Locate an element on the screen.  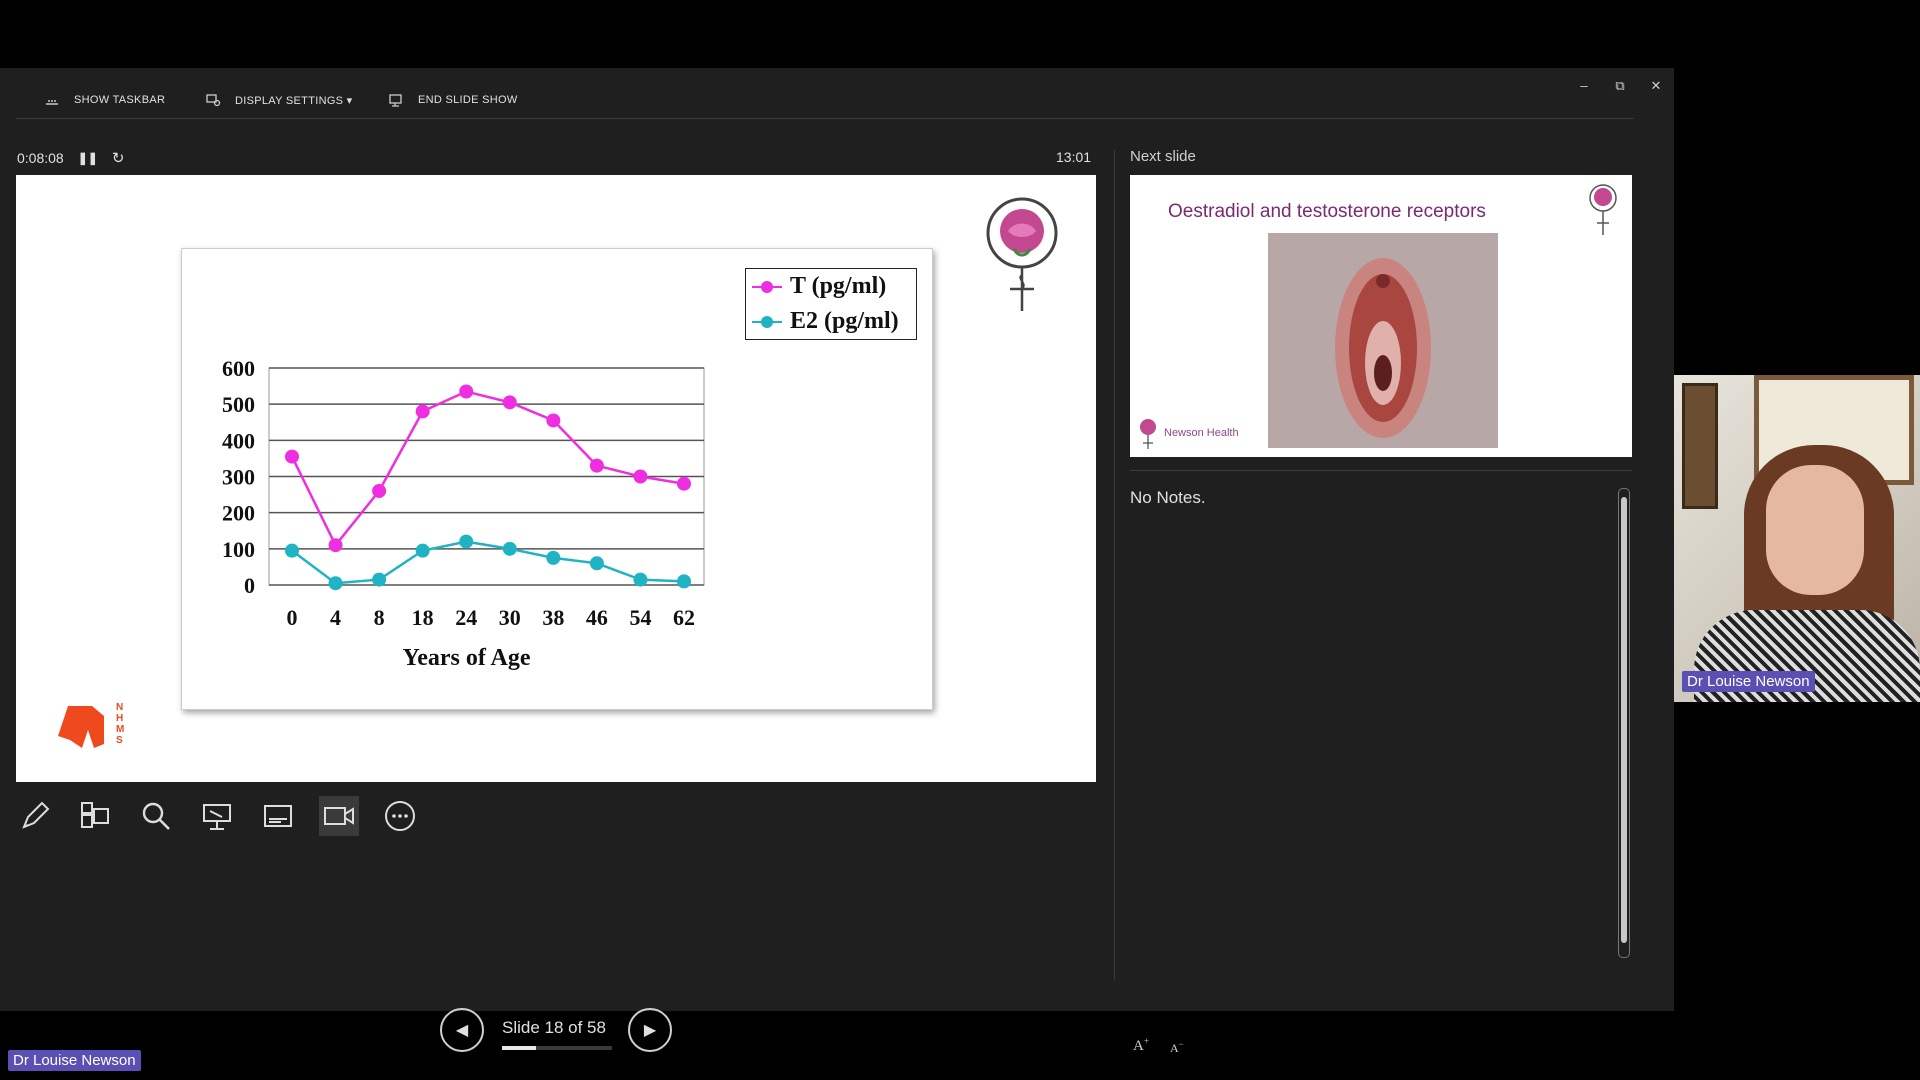
increase-font-label: A is located at coordinates (1138, 1046).